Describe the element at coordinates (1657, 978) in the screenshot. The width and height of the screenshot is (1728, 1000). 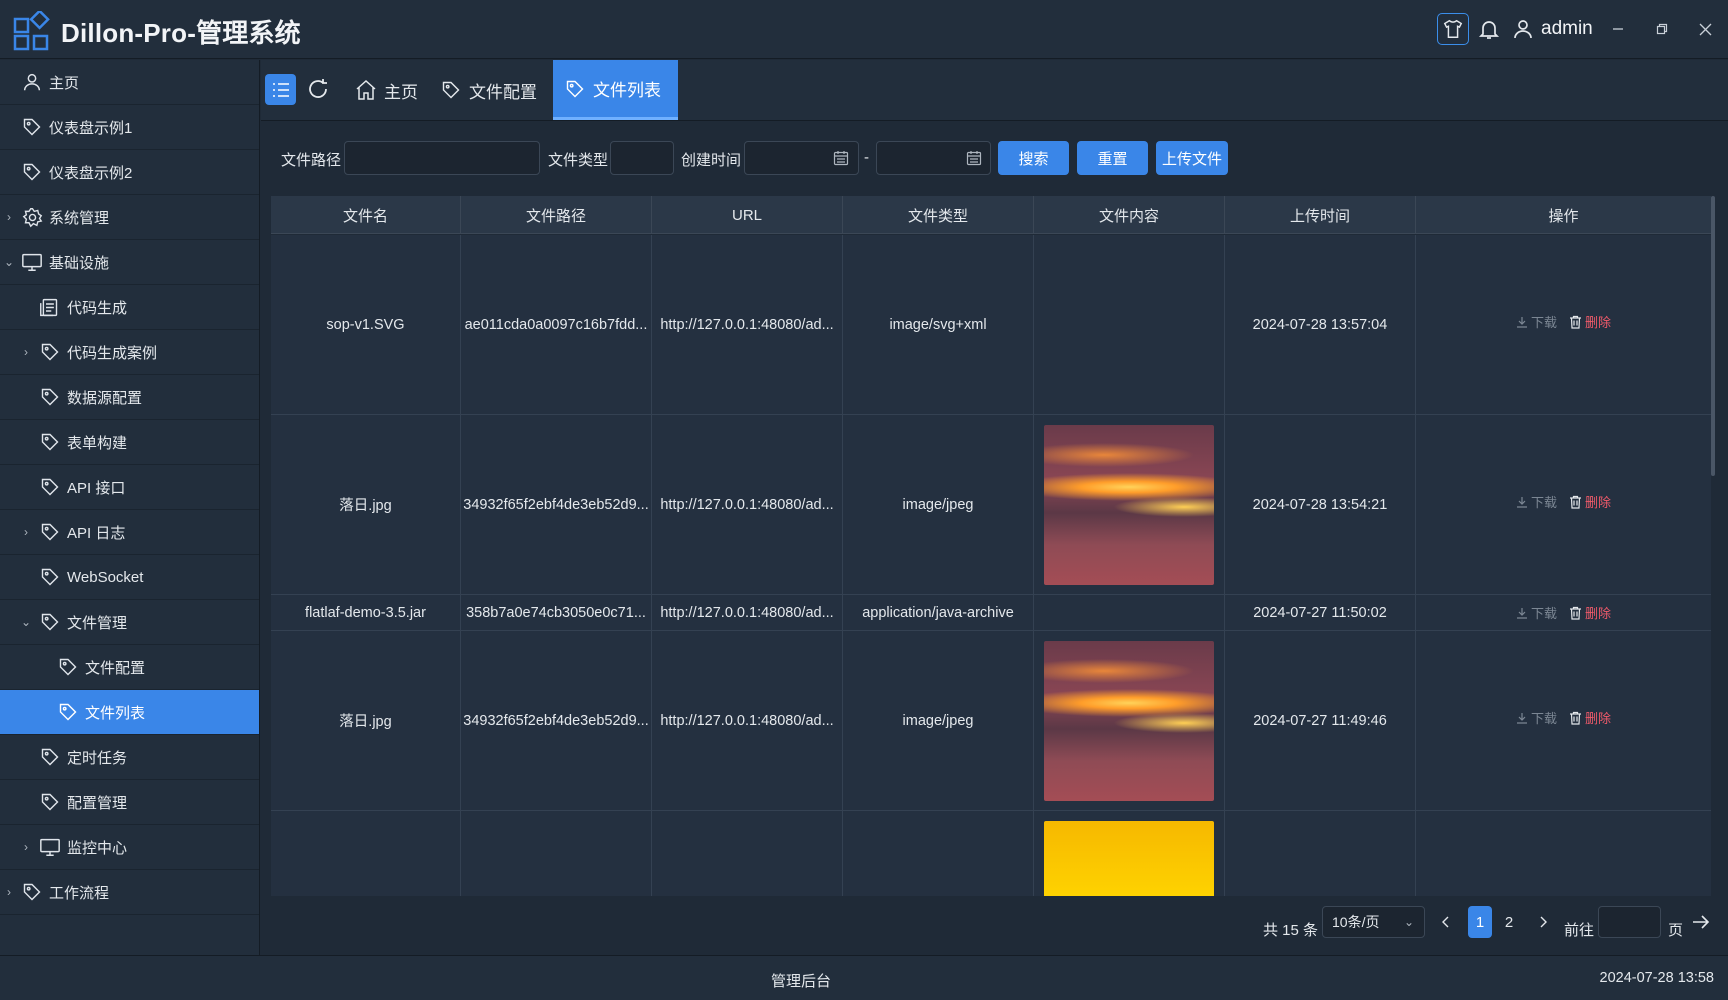
I see `status-time: 2024-07-28 13:58` at that location.